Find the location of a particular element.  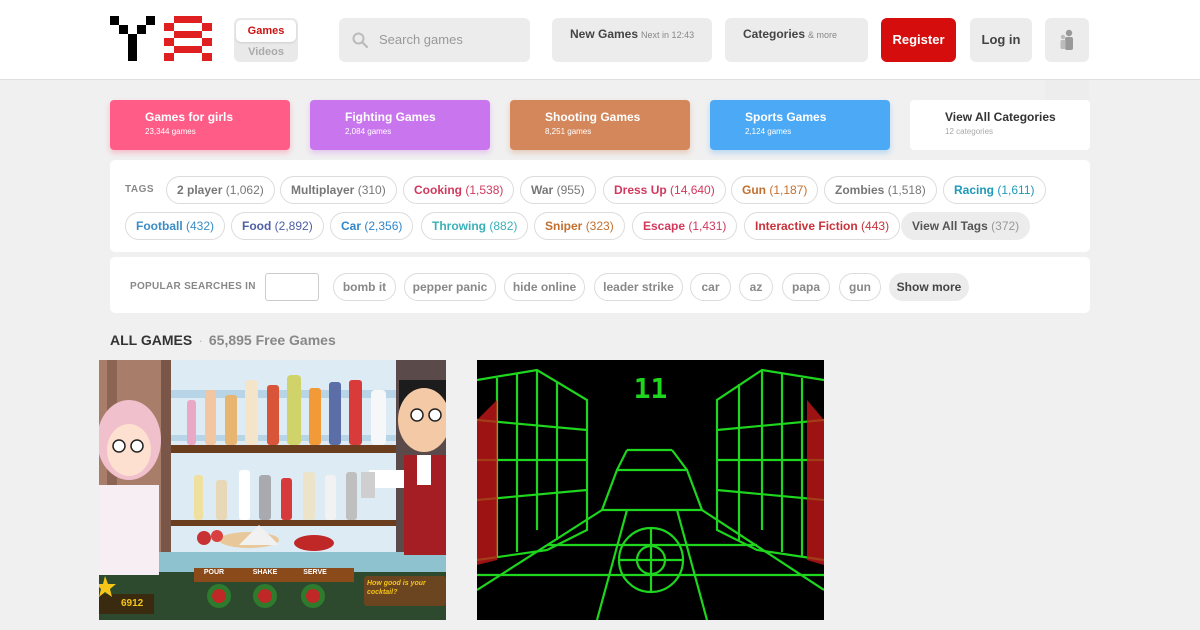

tag-food: Food (2,892) is located at coordinates (277, 226).